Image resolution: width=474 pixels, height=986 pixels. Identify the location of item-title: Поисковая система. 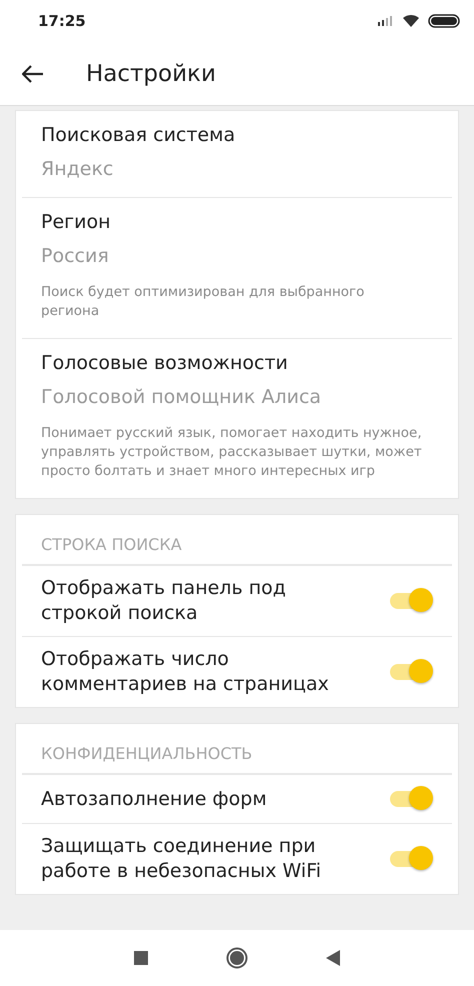
(138, 135).